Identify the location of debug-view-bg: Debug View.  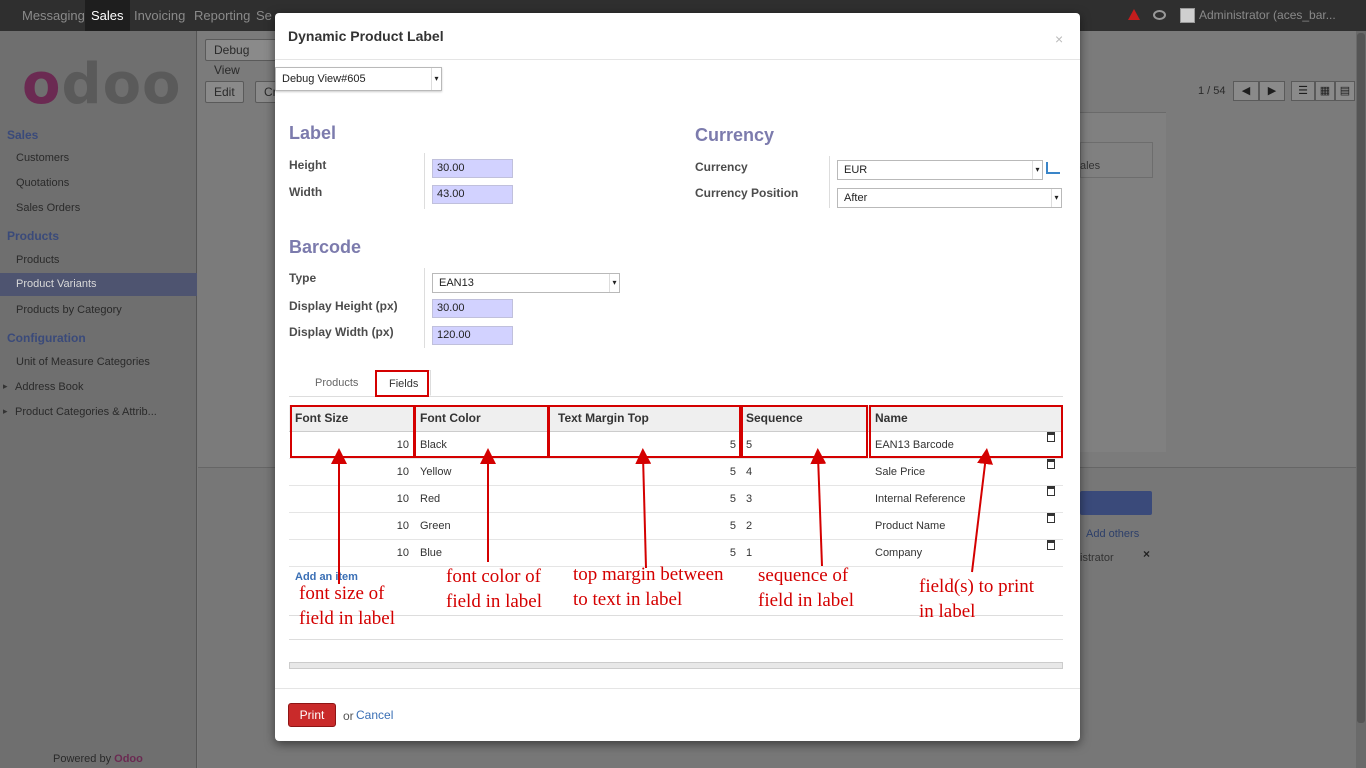
(245, 58).